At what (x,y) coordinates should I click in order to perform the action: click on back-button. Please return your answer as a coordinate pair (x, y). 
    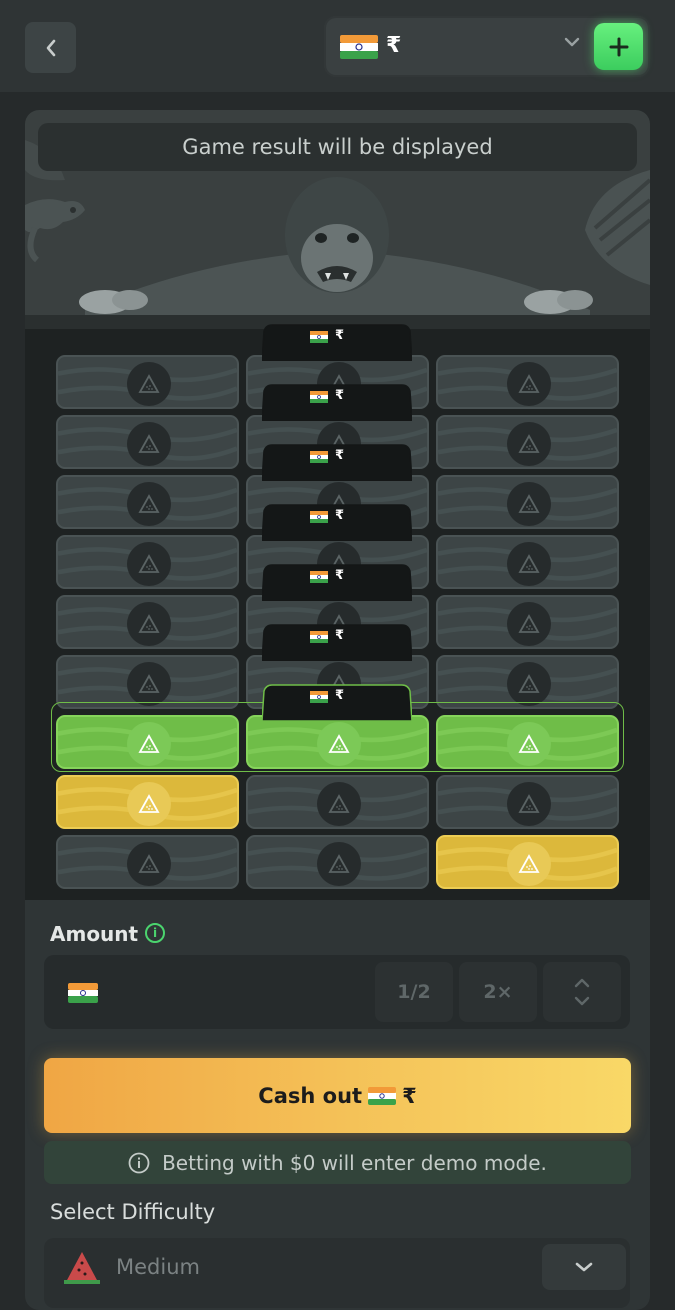
    Looking at the image, I should click on (50, 47).